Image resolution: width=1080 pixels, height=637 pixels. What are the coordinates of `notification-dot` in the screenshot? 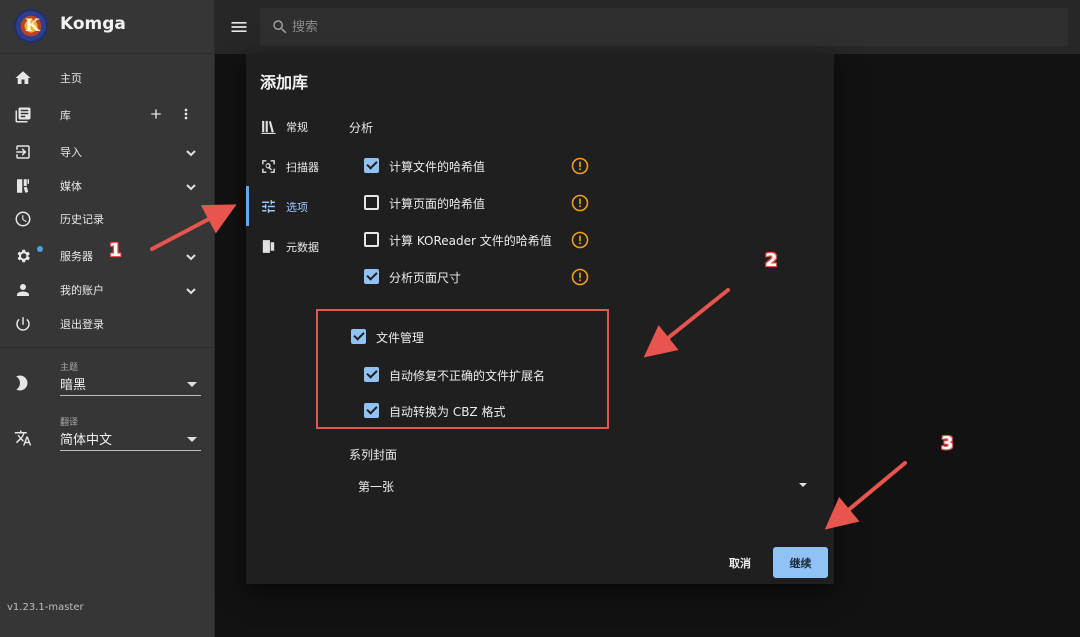 It's located at (40, 249).